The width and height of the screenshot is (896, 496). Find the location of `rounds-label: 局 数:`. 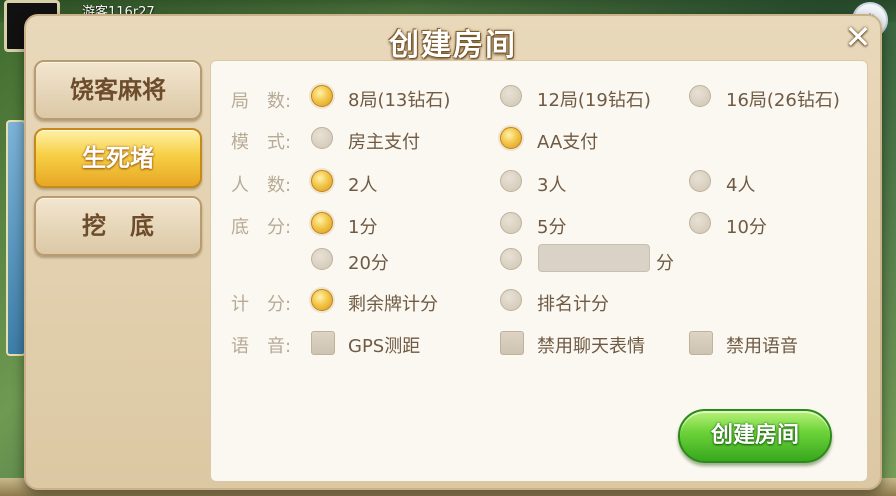

rounds-label: 局 数: is located at coordinates (261, 101).